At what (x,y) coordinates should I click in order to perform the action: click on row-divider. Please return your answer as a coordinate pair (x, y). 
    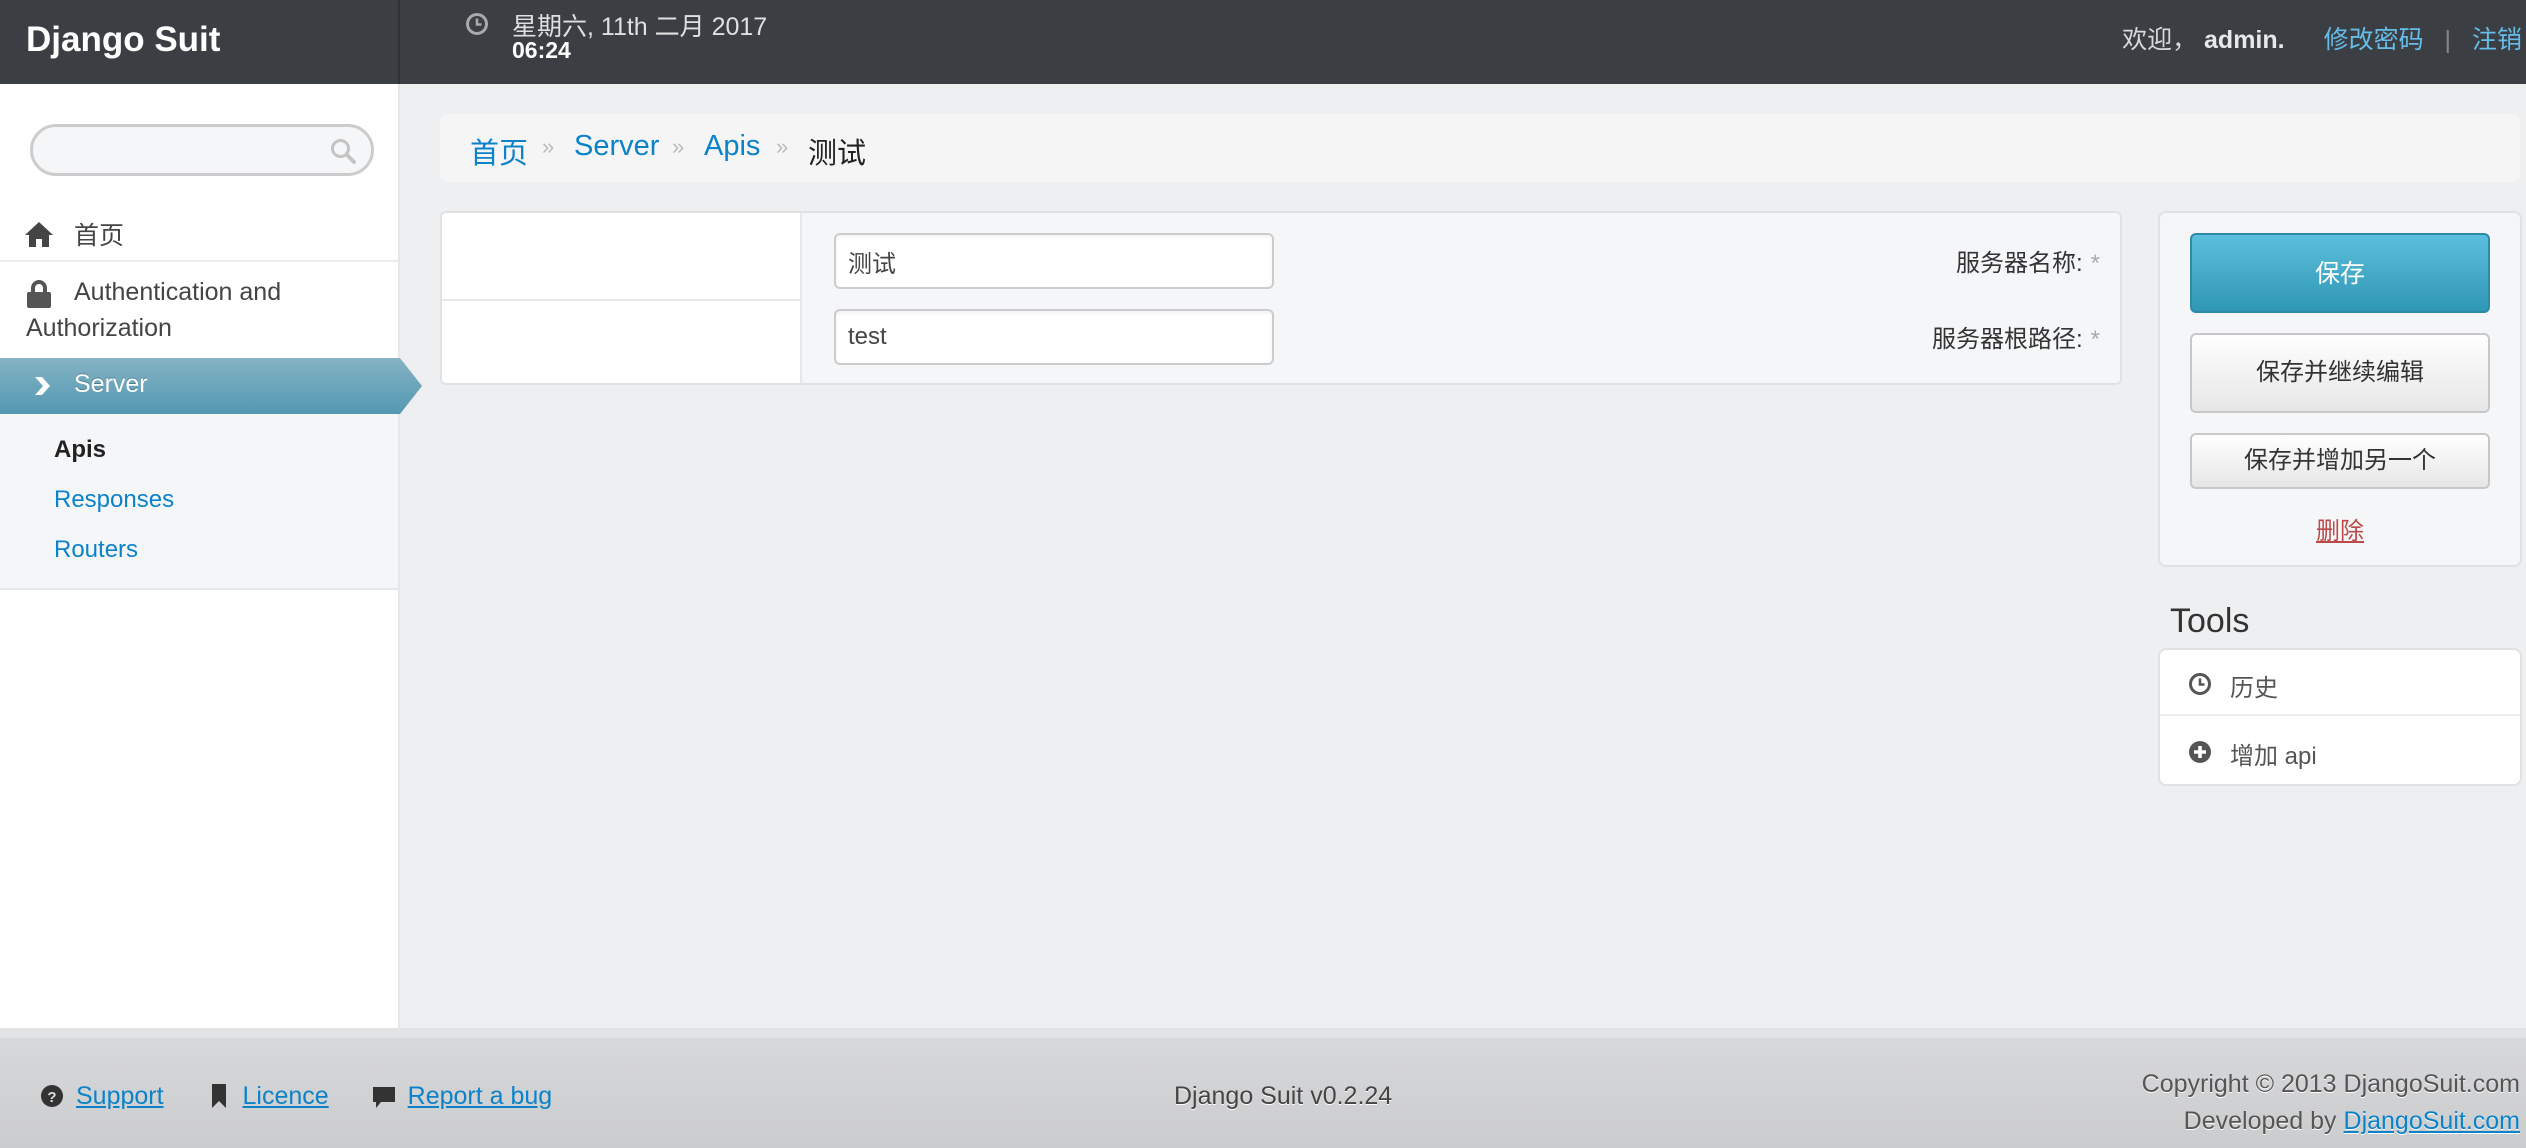
    Looking at the image, I should click on (622, 300).